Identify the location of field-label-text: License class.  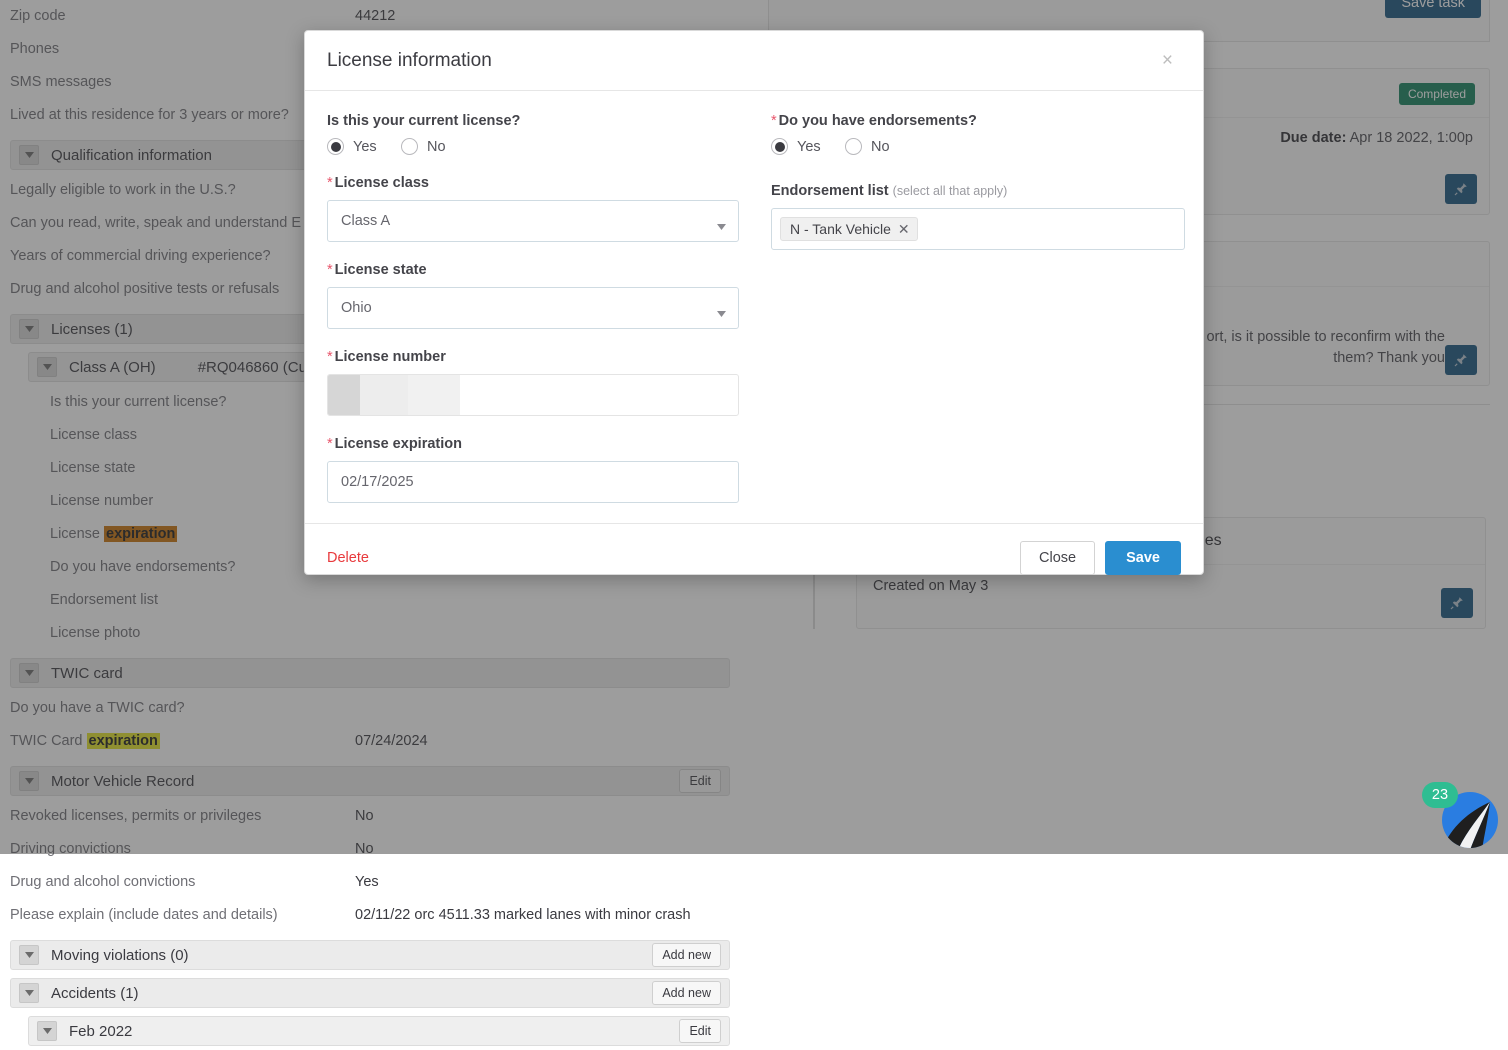
(382, 183).